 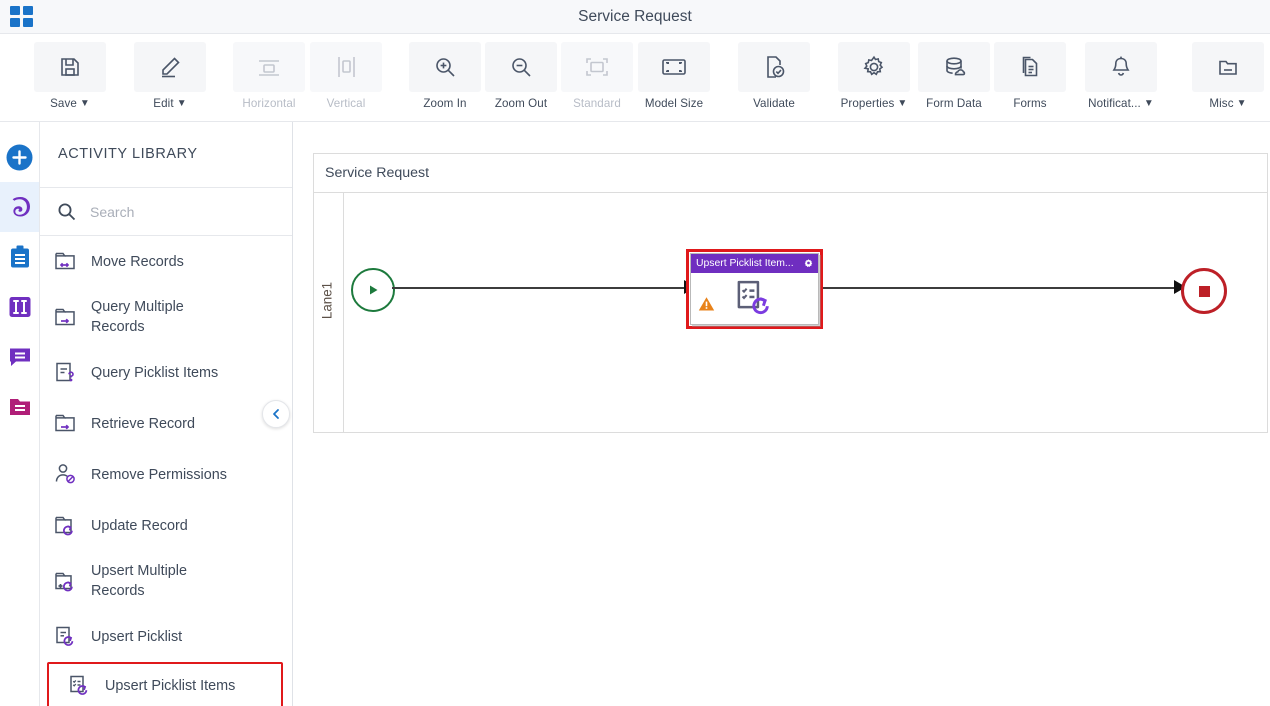 I want to click on toolbar-form-data-label: Form Data, so click(x=954, y=103).